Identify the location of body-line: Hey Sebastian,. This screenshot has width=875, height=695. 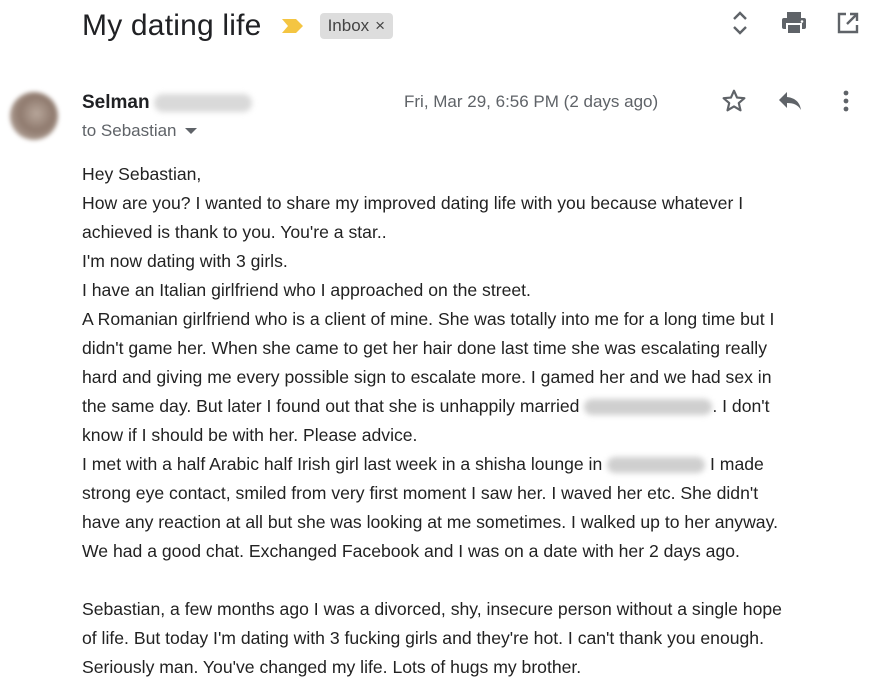
(142, 174).